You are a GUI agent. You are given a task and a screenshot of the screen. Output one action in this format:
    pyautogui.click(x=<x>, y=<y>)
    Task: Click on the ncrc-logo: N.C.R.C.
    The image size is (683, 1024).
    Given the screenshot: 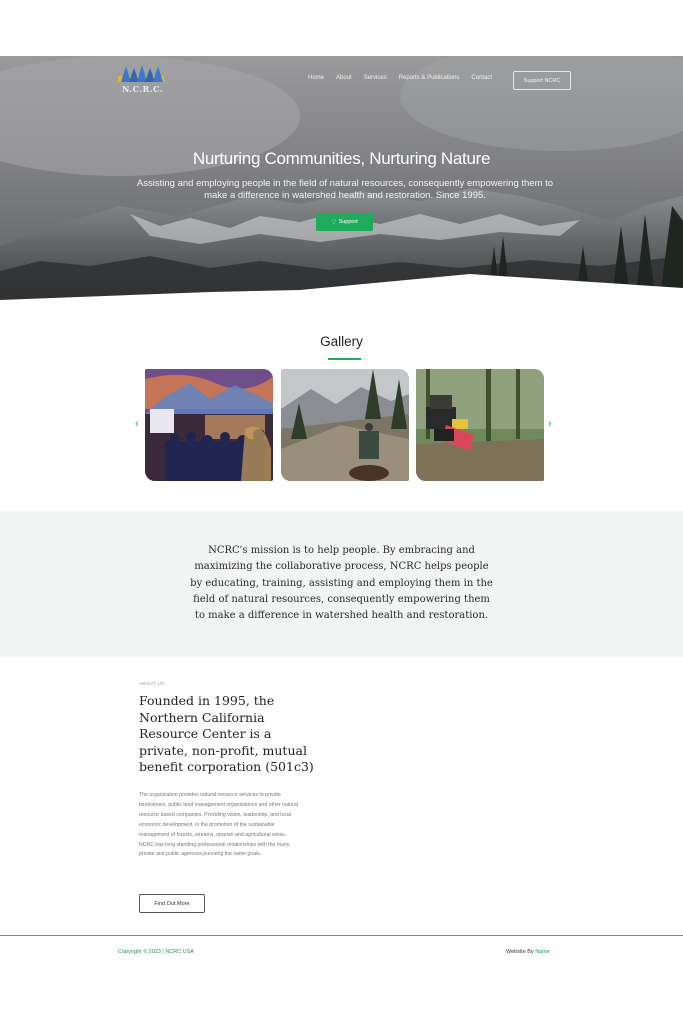 What is the action you would take?
    pyautogui.click(x=143, y=81)
    